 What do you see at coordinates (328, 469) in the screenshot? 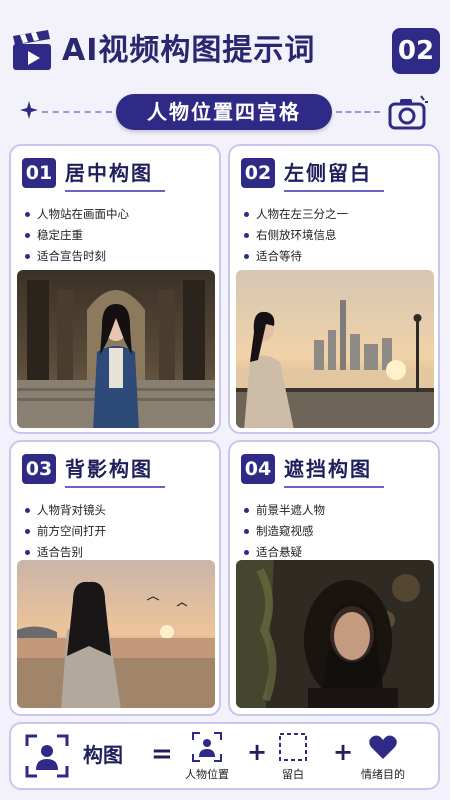
I see `card-title: 遮挡构图` at bounding box center [328, 469].